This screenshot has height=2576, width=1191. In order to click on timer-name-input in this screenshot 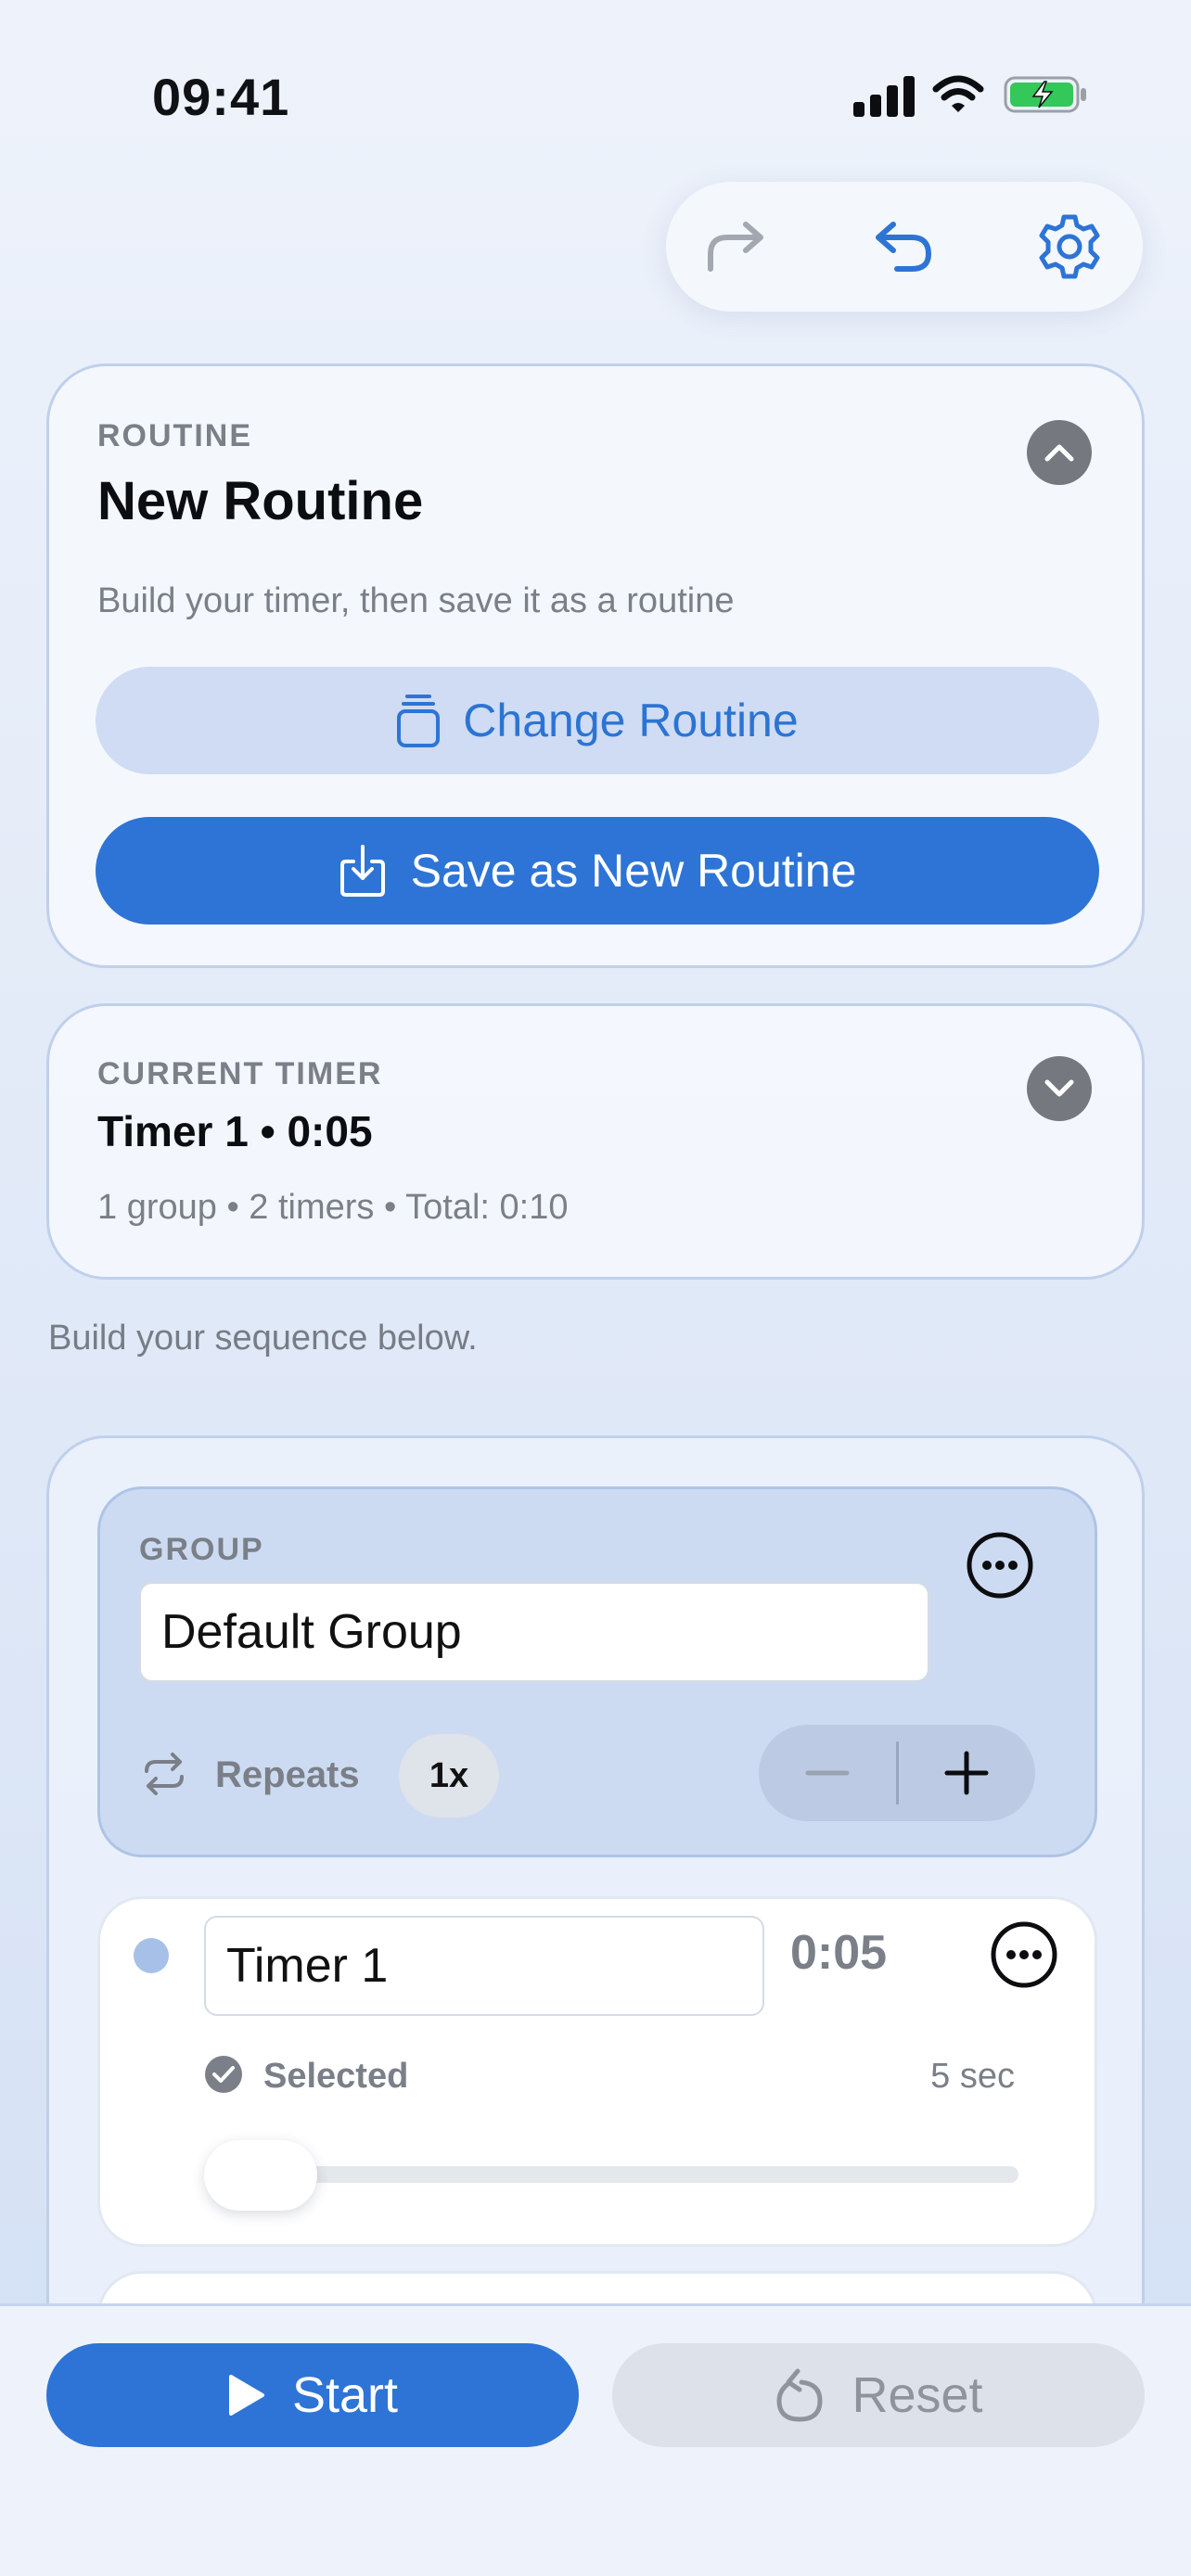, I will do `click(484, 1966)`.